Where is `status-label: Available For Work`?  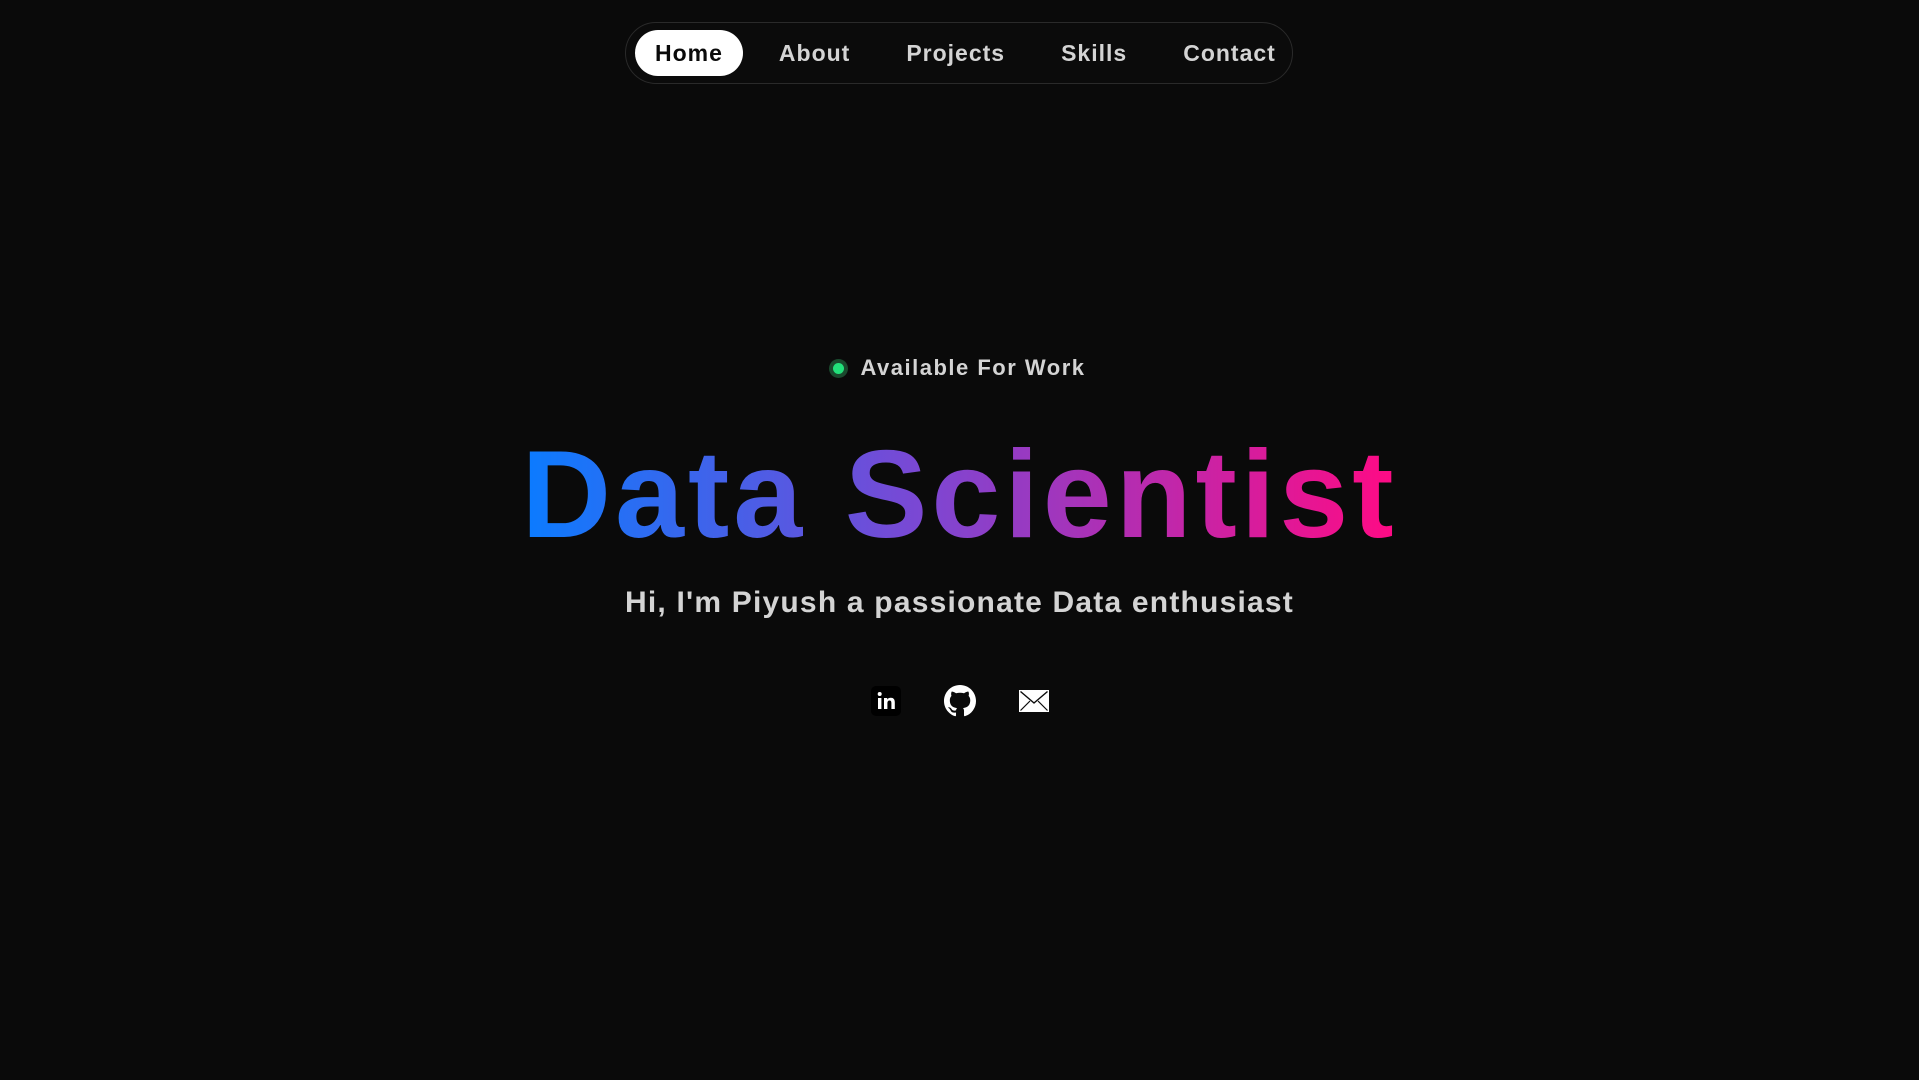 status-label: Available For Work is located at coordinates (973, 367).